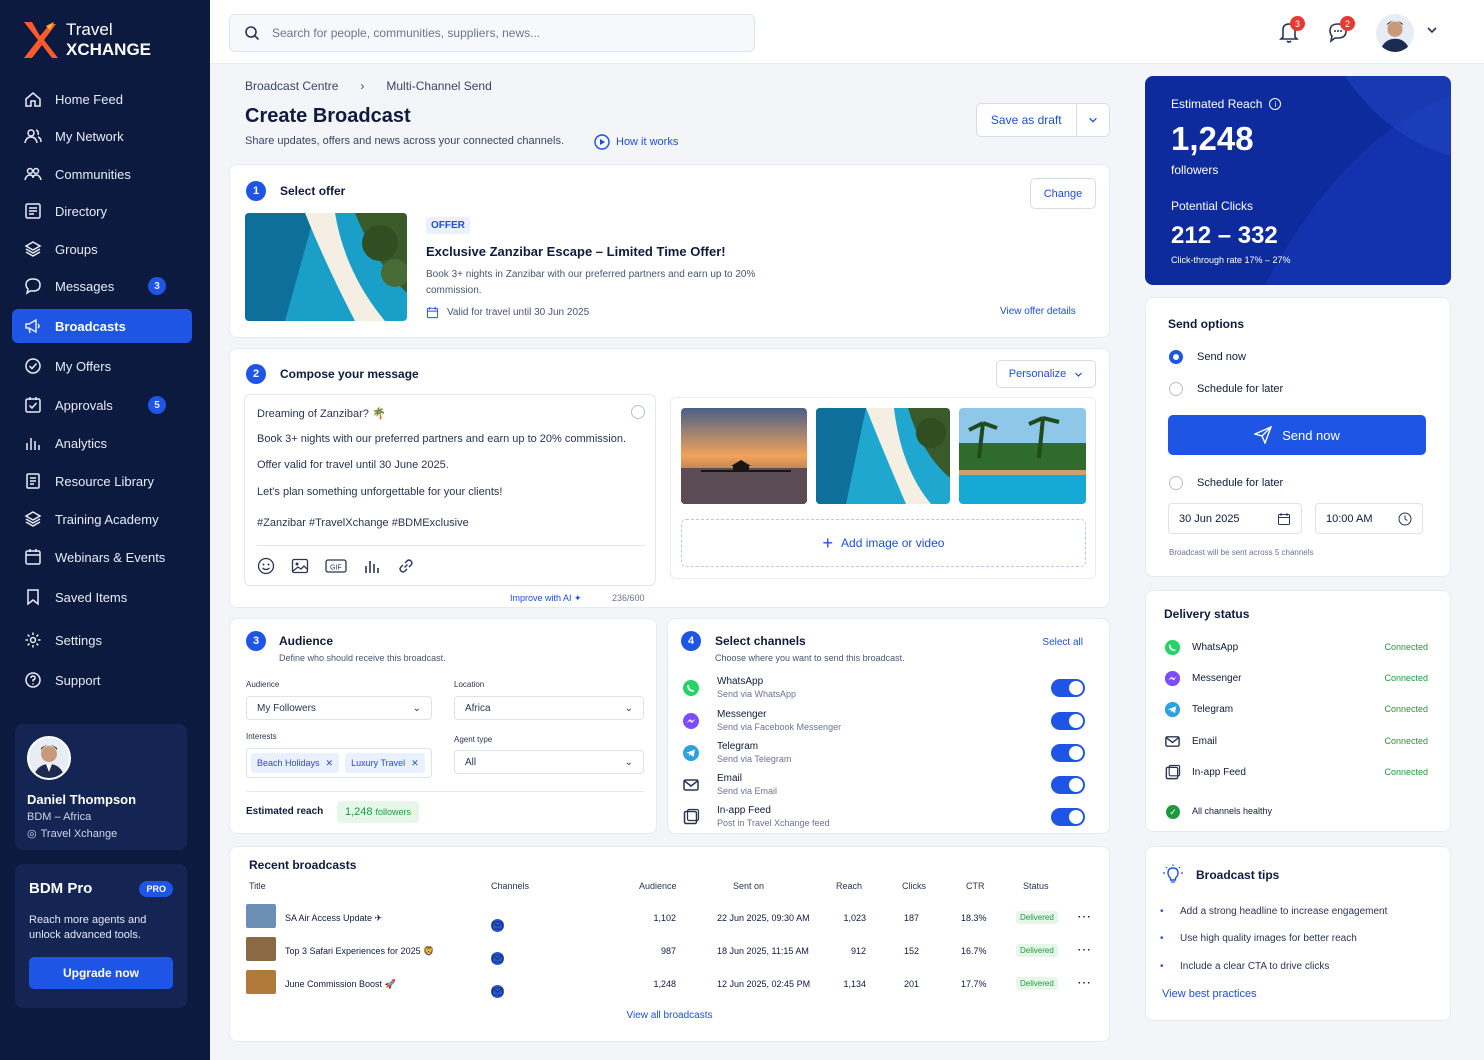 The width and height of the screenshot is (1484, 1060). What do you see at coordinates (85, 40) in the screenshot?
I see `brand-logo: Travel XCHANGE` at bounding box center [85, 40].